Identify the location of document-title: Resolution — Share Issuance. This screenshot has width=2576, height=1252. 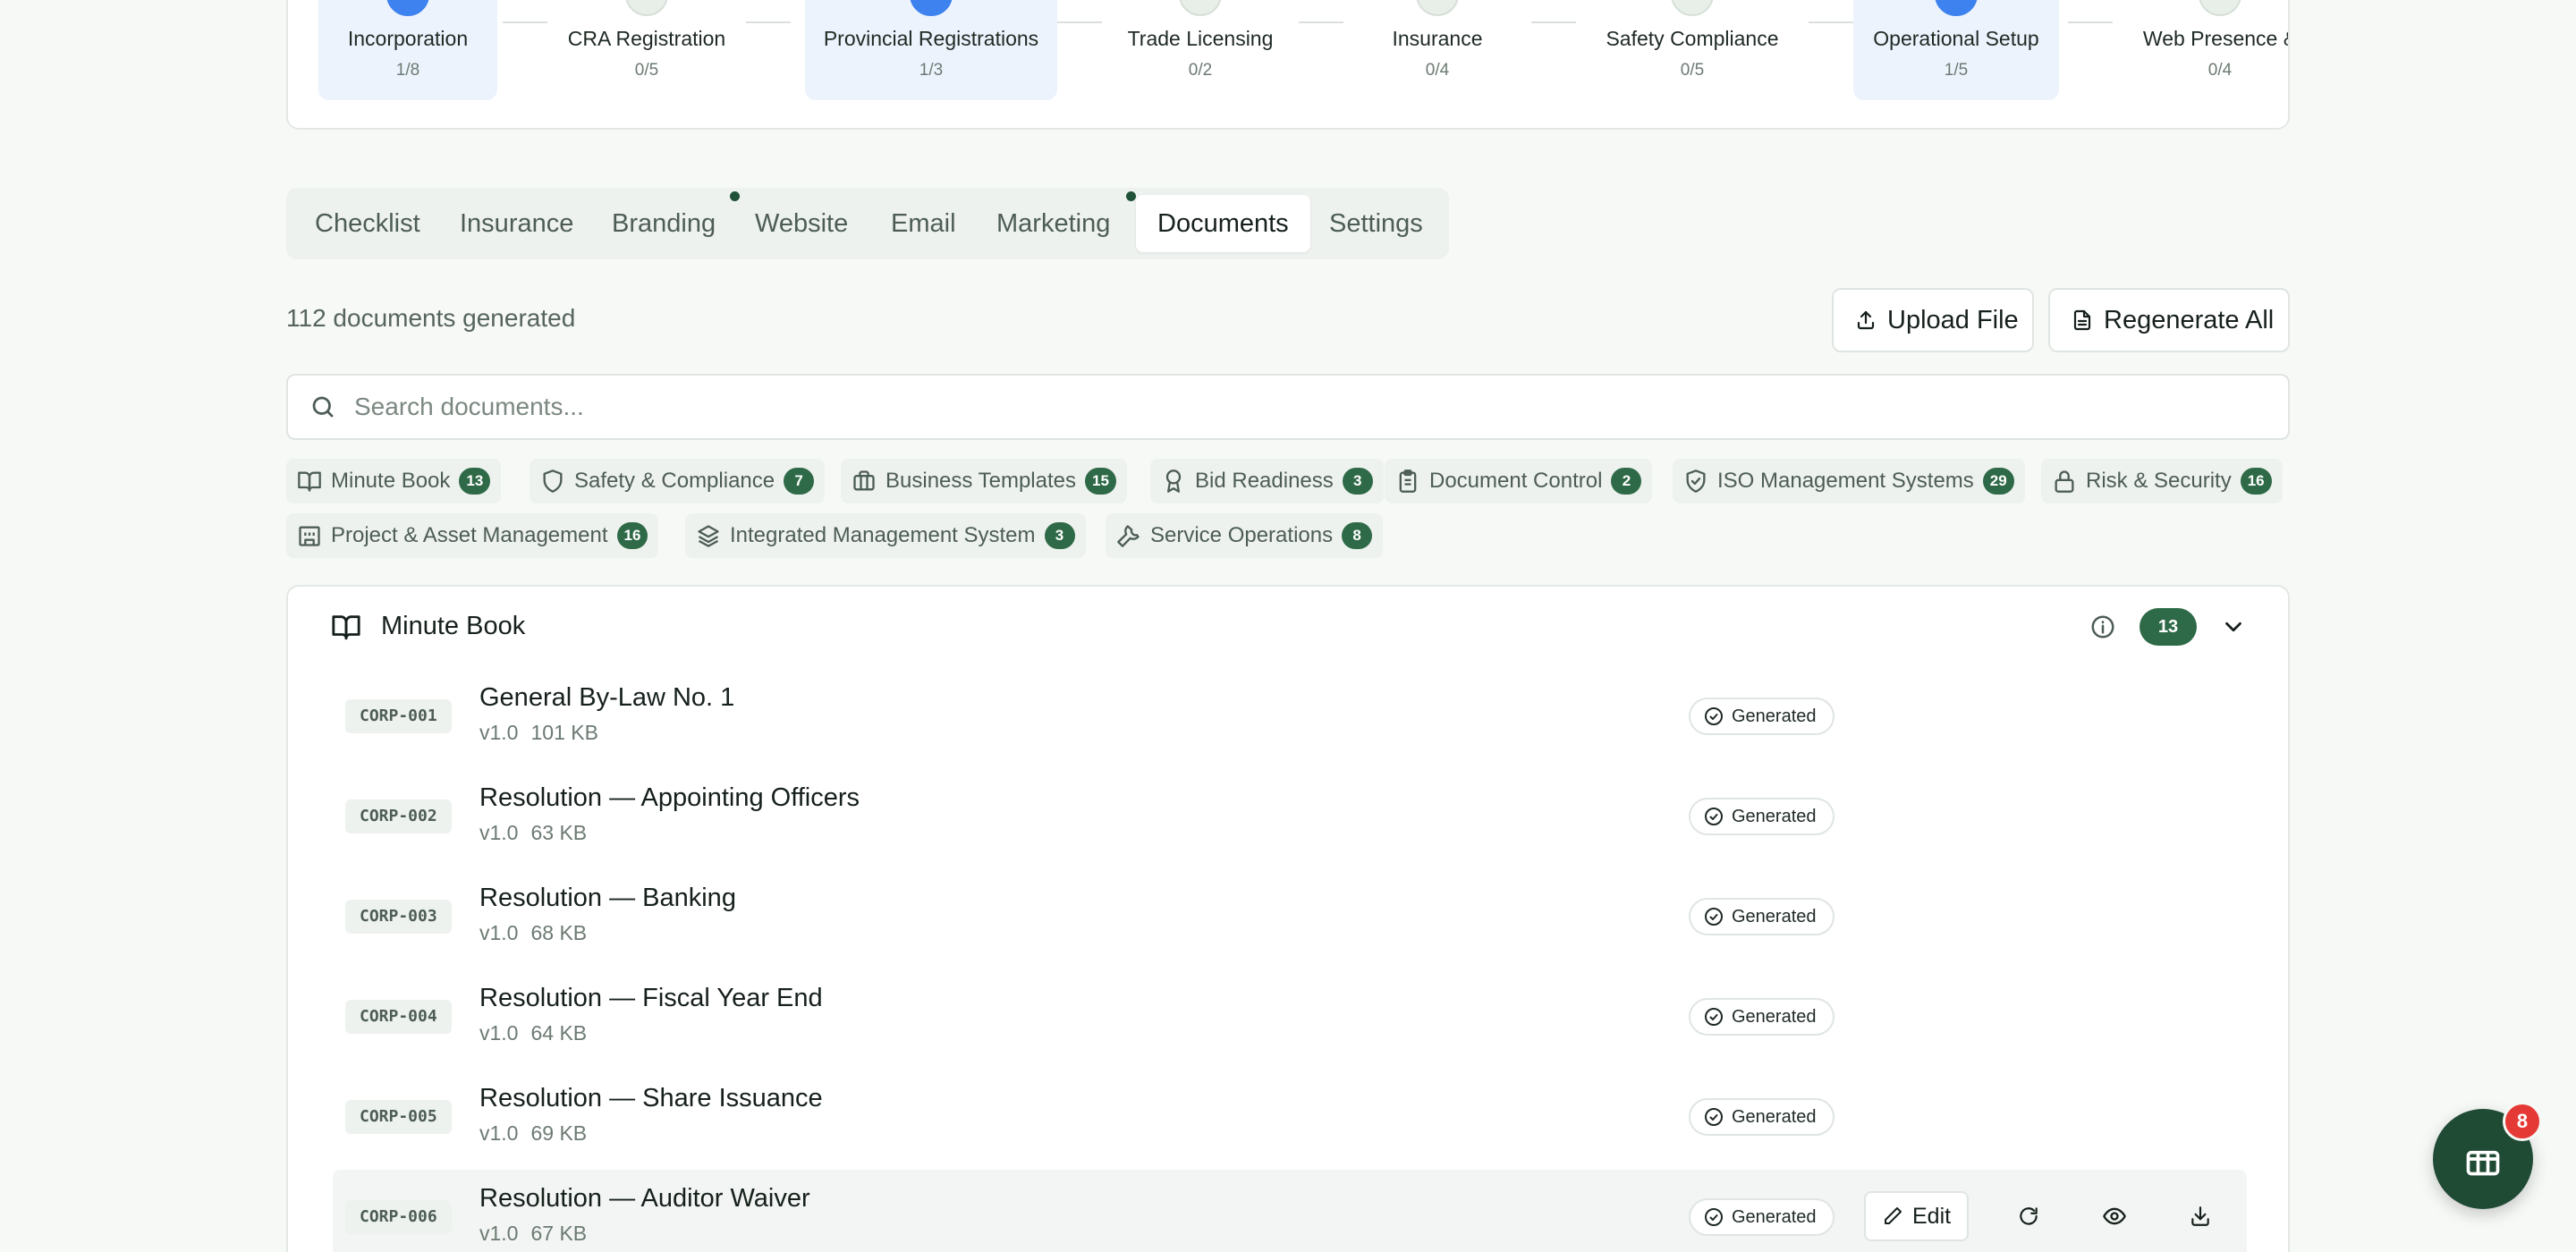
(651, 1098).